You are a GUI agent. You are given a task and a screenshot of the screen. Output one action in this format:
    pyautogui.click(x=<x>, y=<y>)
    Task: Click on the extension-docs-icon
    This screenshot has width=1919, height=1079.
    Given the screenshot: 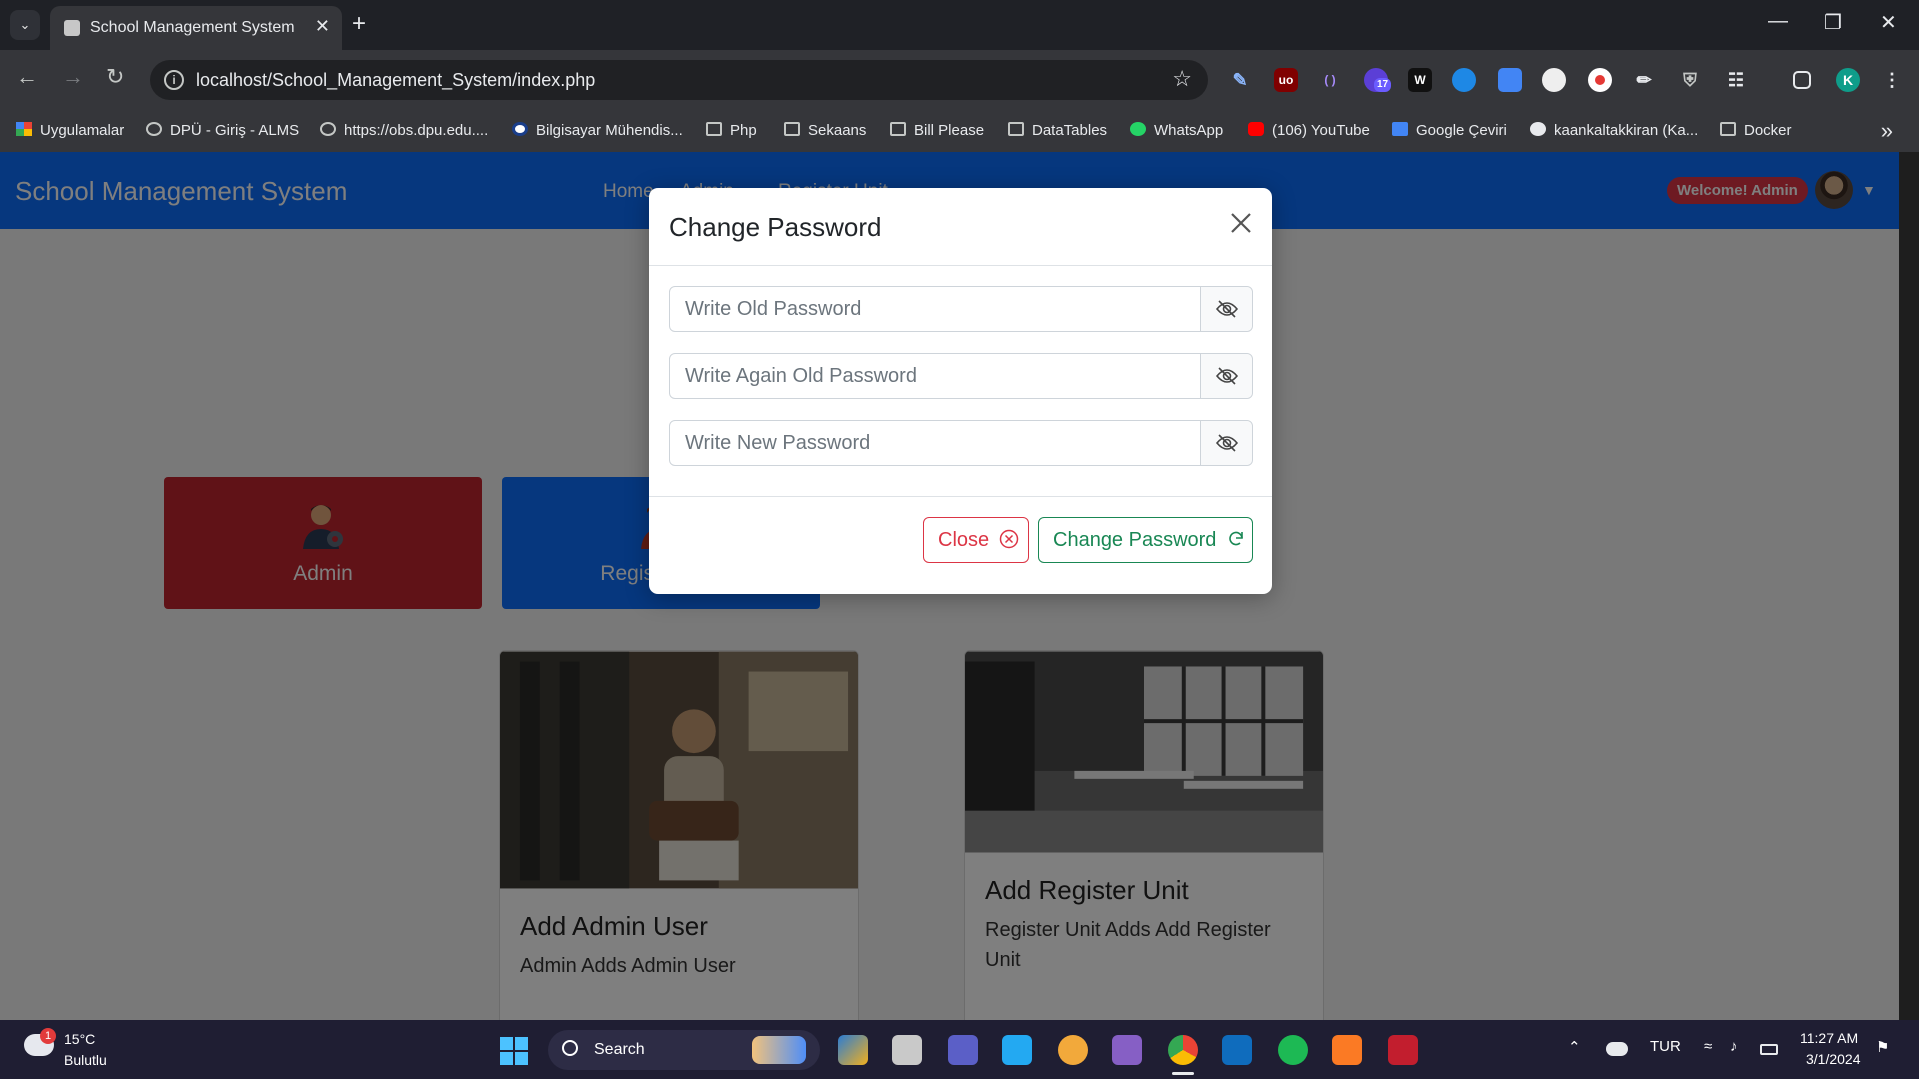 What is the action you would take?
    pyautogui.click(x=1510, y=80)
    